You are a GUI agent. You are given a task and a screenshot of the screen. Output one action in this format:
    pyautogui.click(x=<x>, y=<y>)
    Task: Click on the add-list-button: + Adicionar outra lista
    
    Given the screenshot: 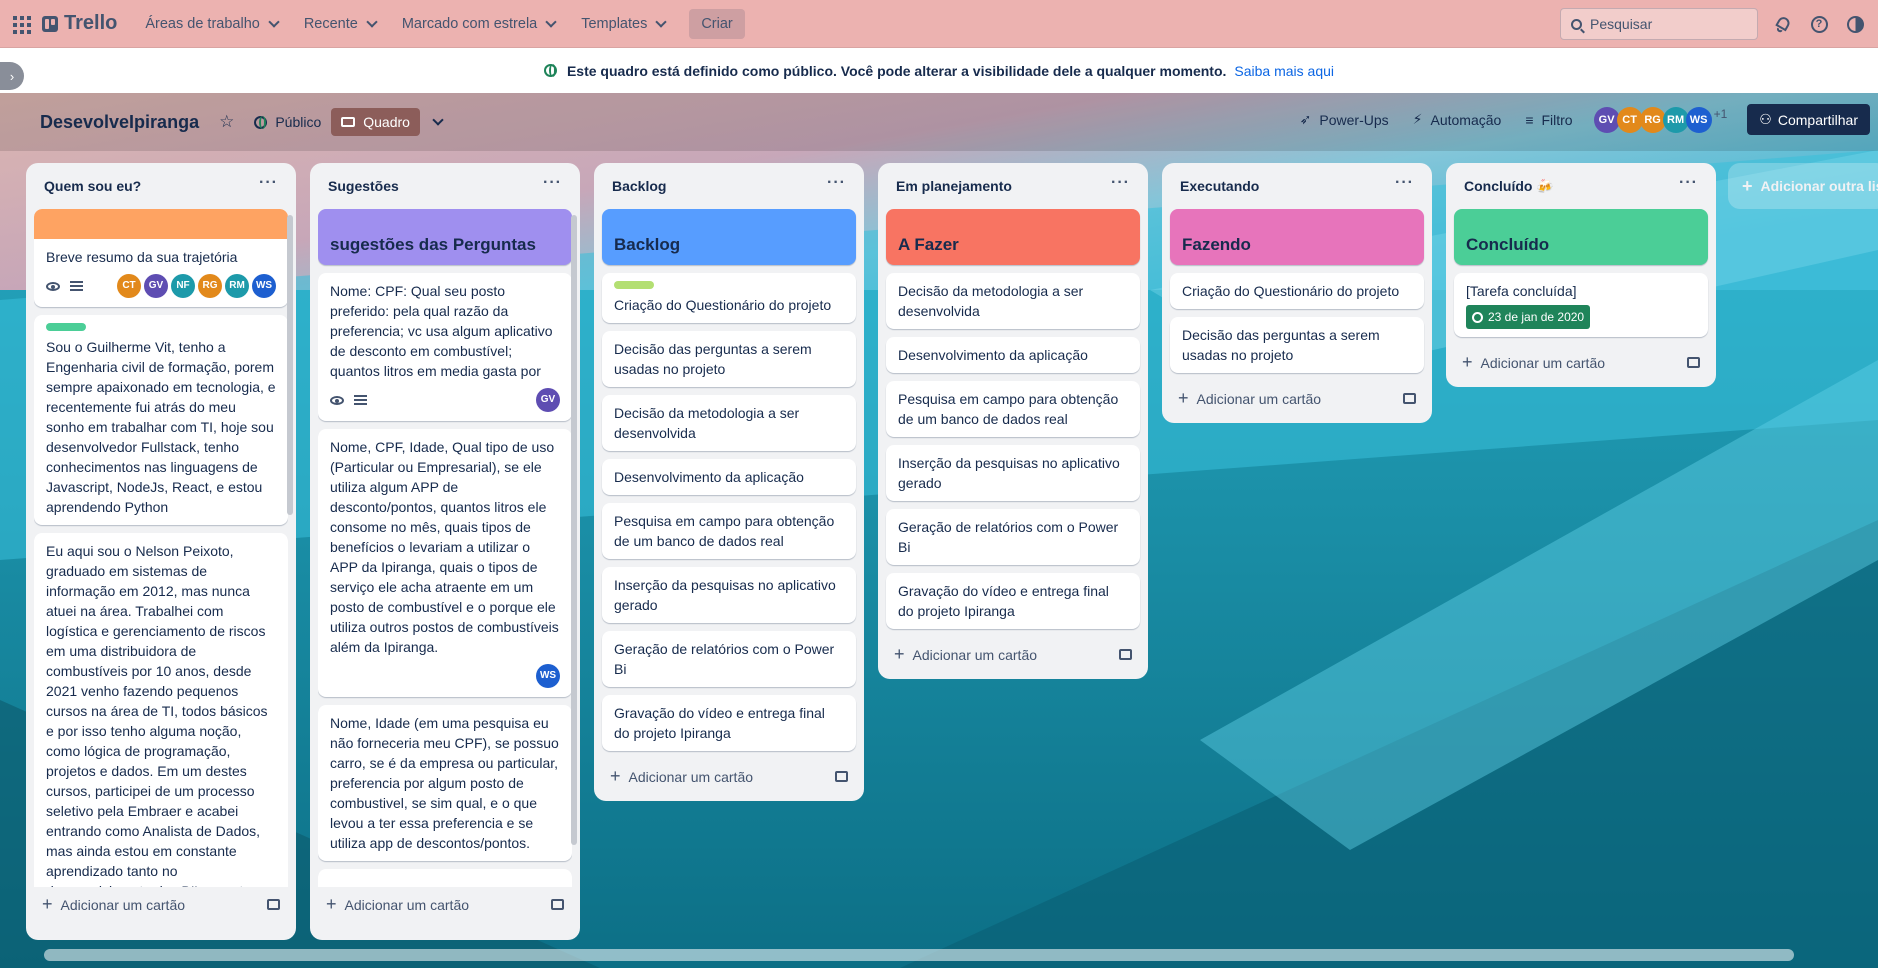 What is the action you would take?
    pyautogui.click(x=1803, y=186)
    